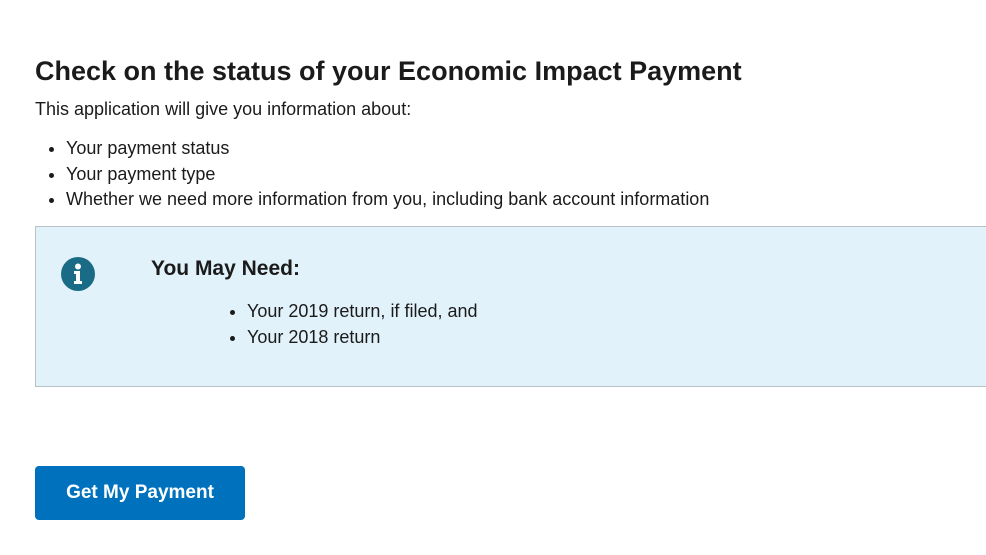 Image resolution: width=986 pixels, height=555 pixels. I want to click on info-circle-icon, so click(78, 274).